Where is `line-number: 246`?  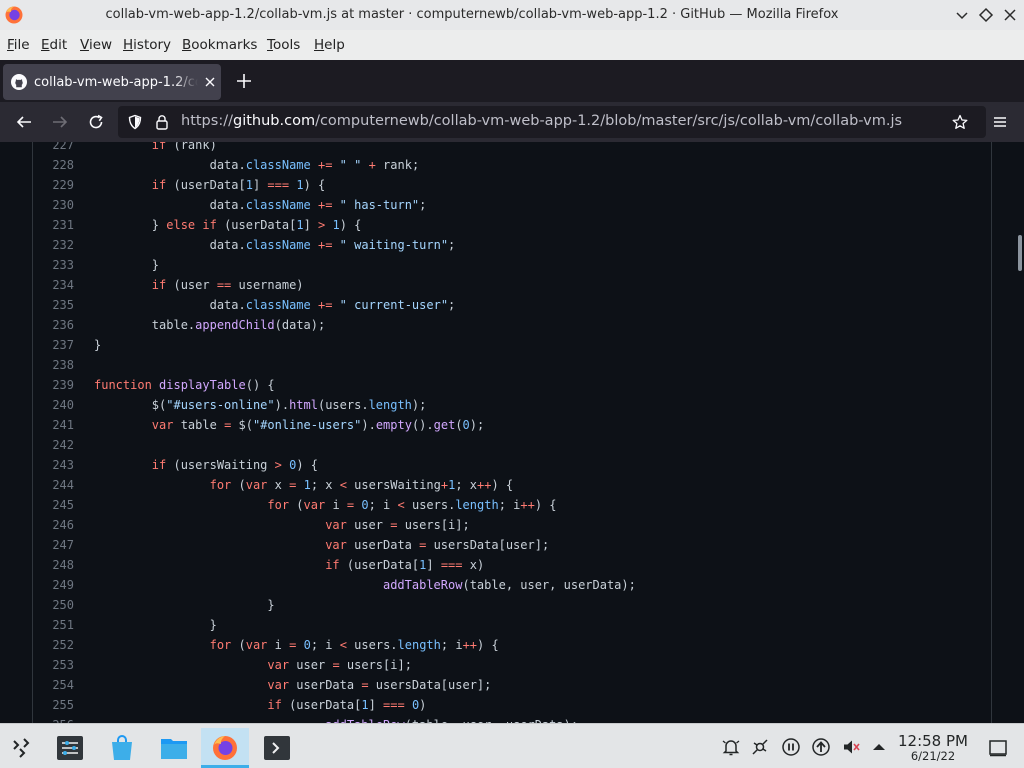 line-number: 246 is located at coordinates (53, 525).